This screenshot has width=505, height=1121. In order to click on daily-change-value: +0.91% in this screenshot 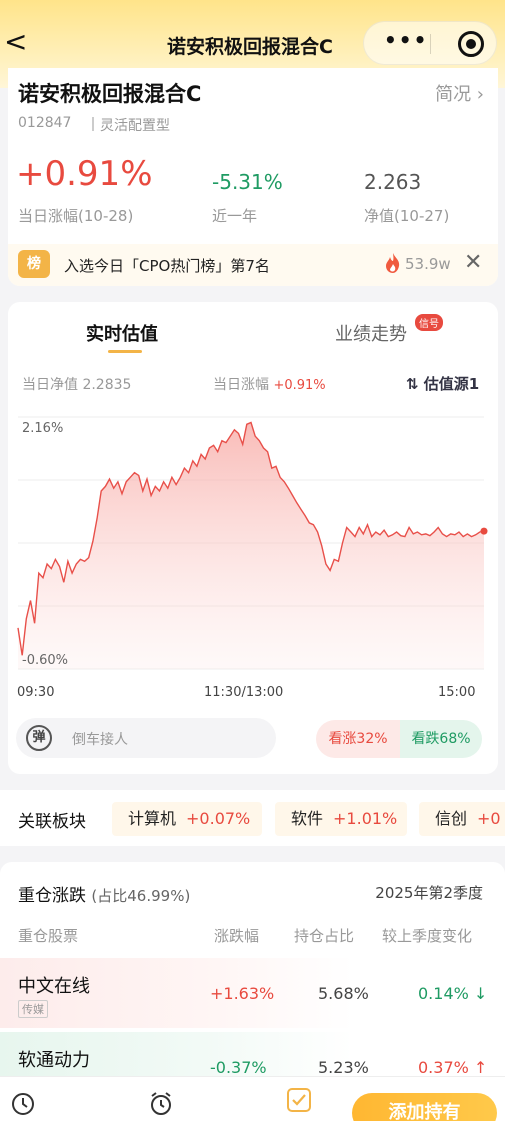, I will do `click(84, 174)`.